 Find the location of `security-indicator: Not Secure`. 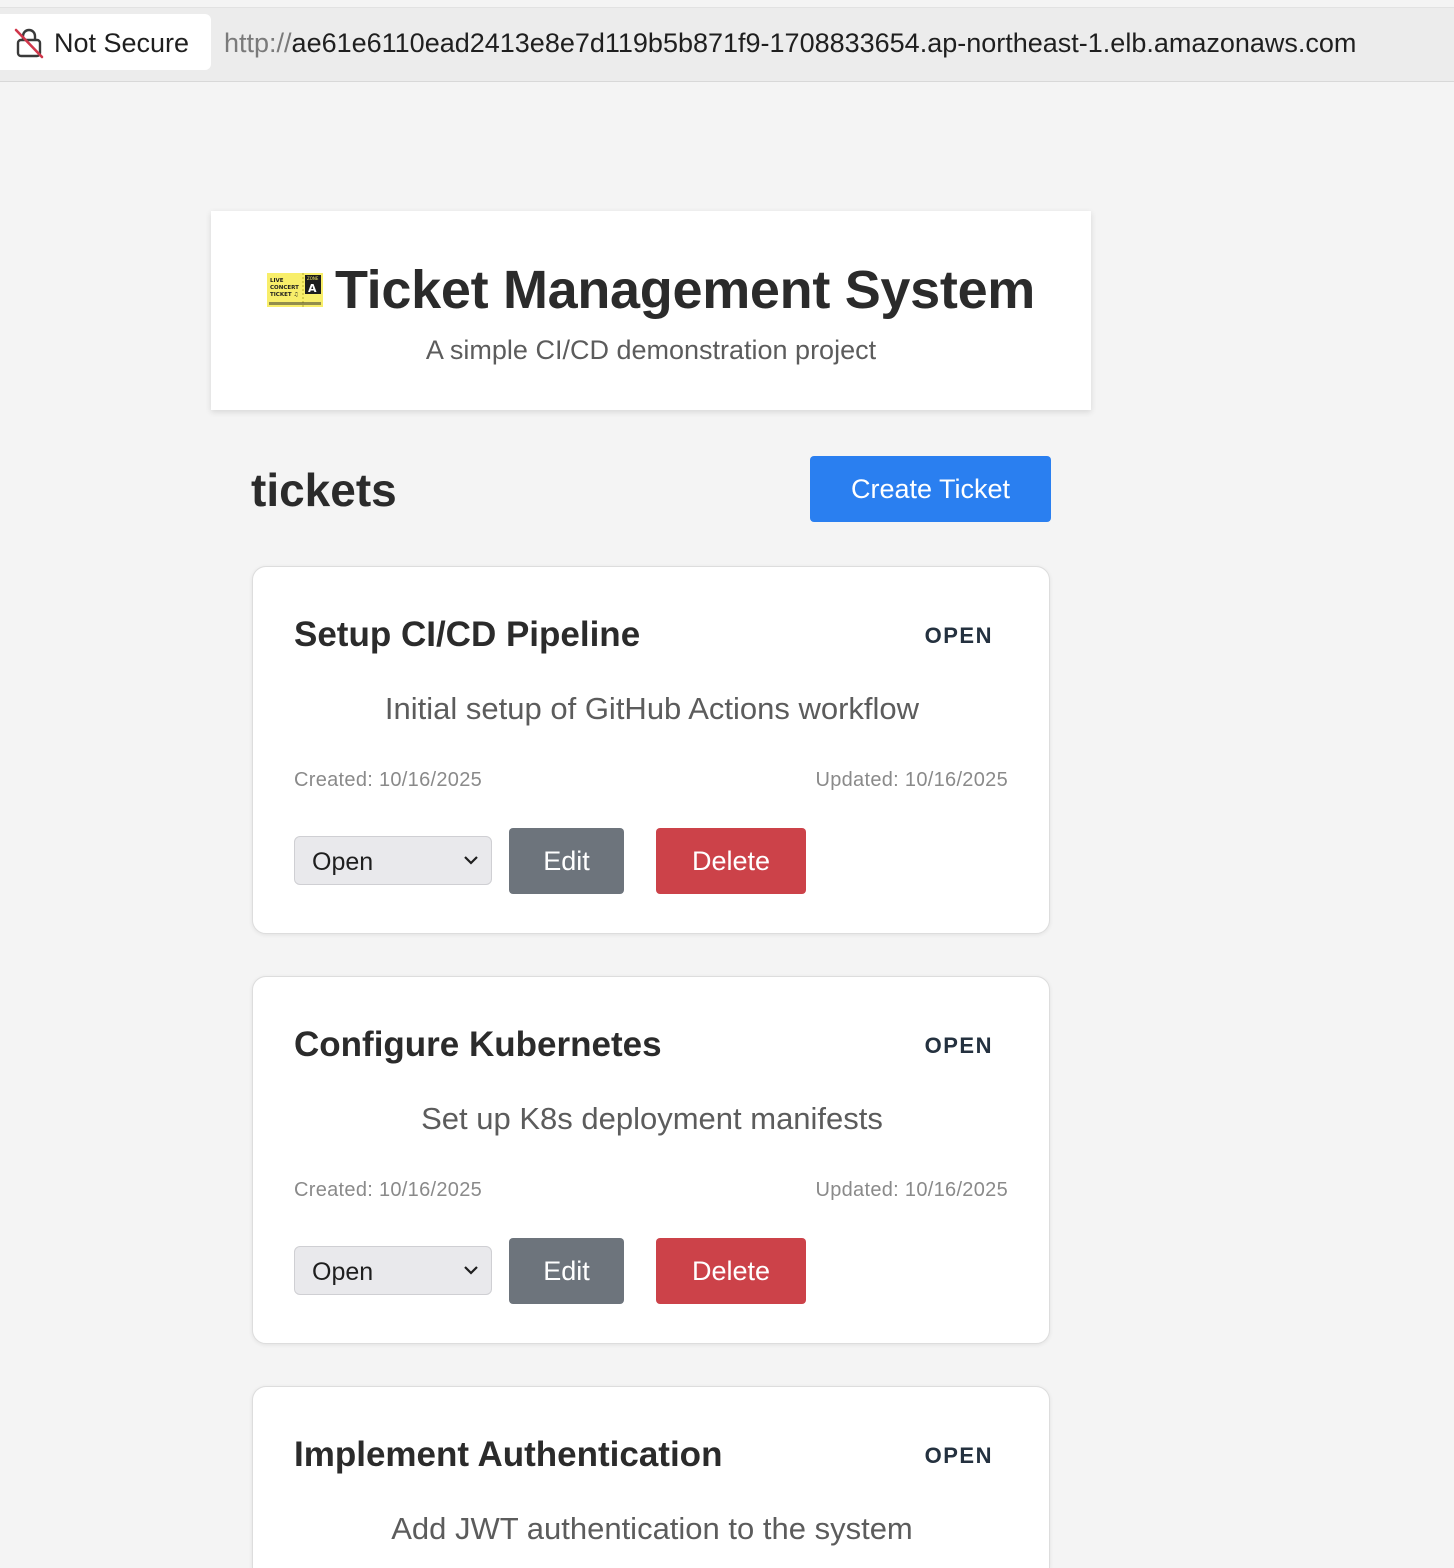

security-indicator: Not Secure is located at coordinates (105, 42).